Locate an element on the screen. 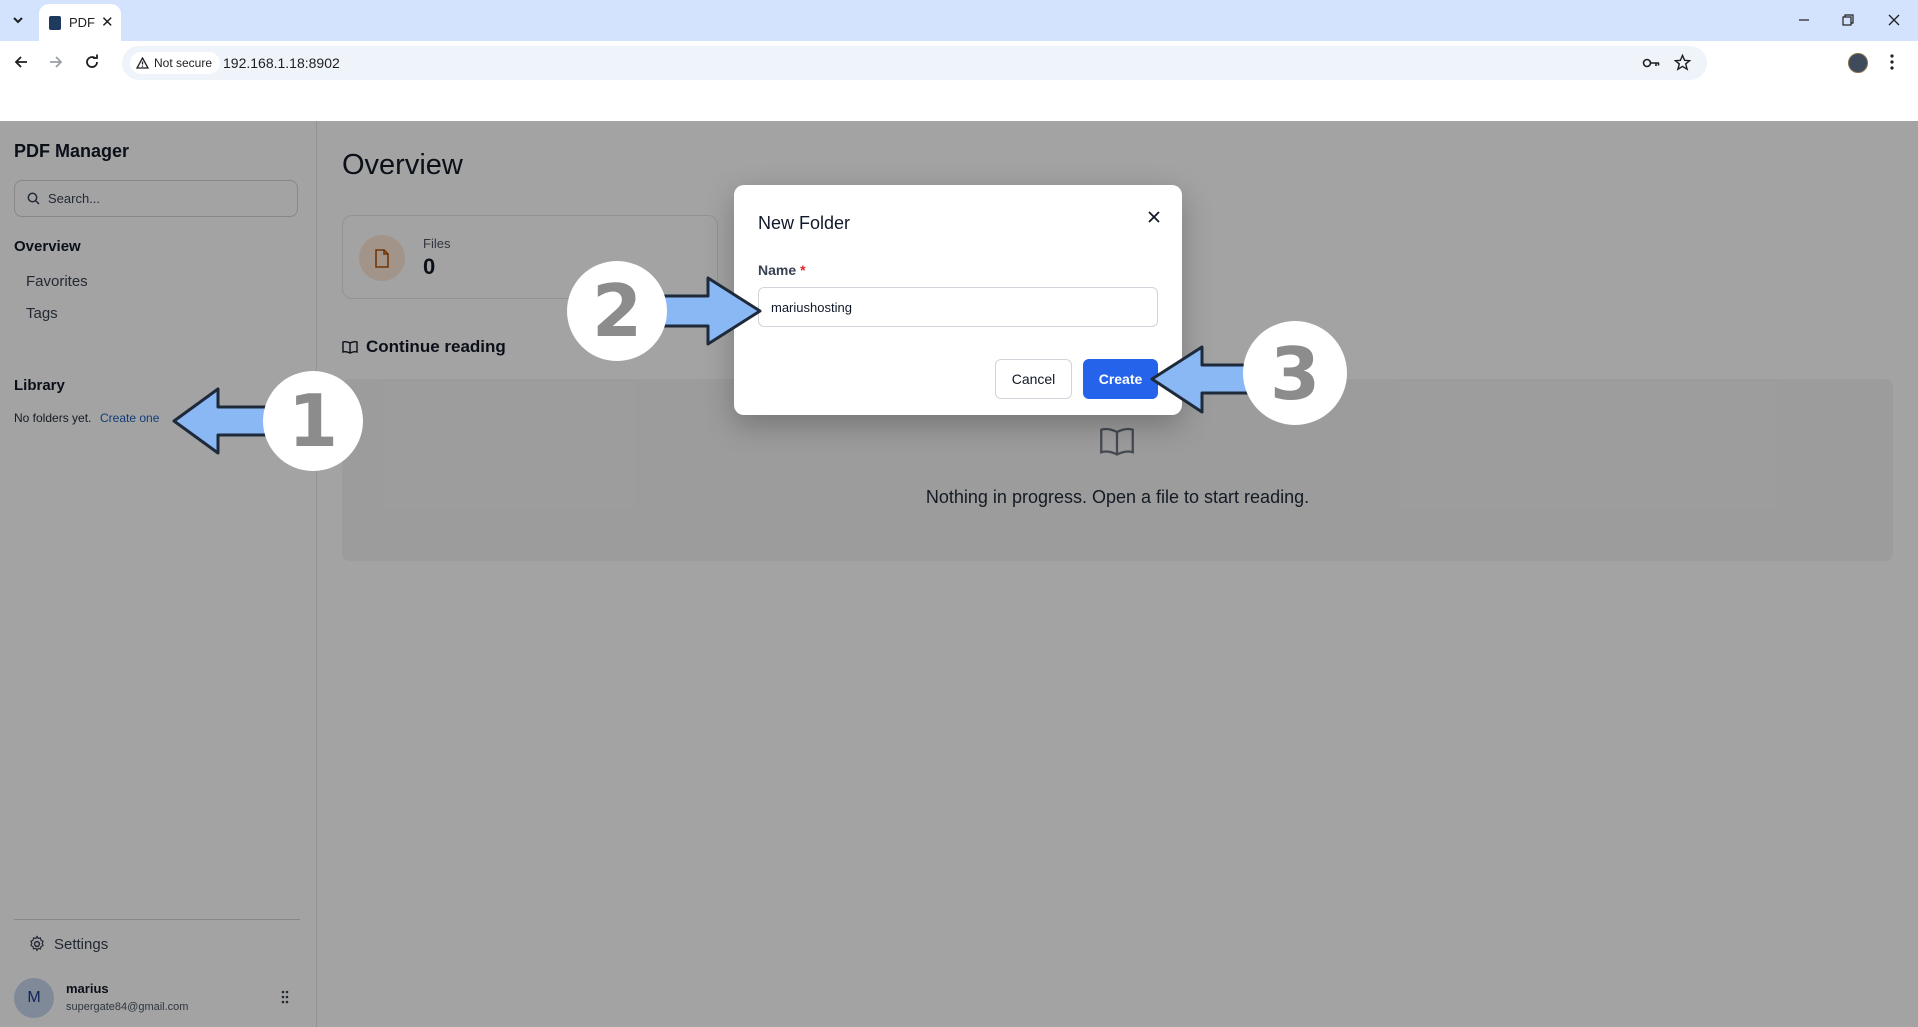 The width and height of the screenshot is (1918, 1027). folder-name-input is located at coordinates (958, 307).